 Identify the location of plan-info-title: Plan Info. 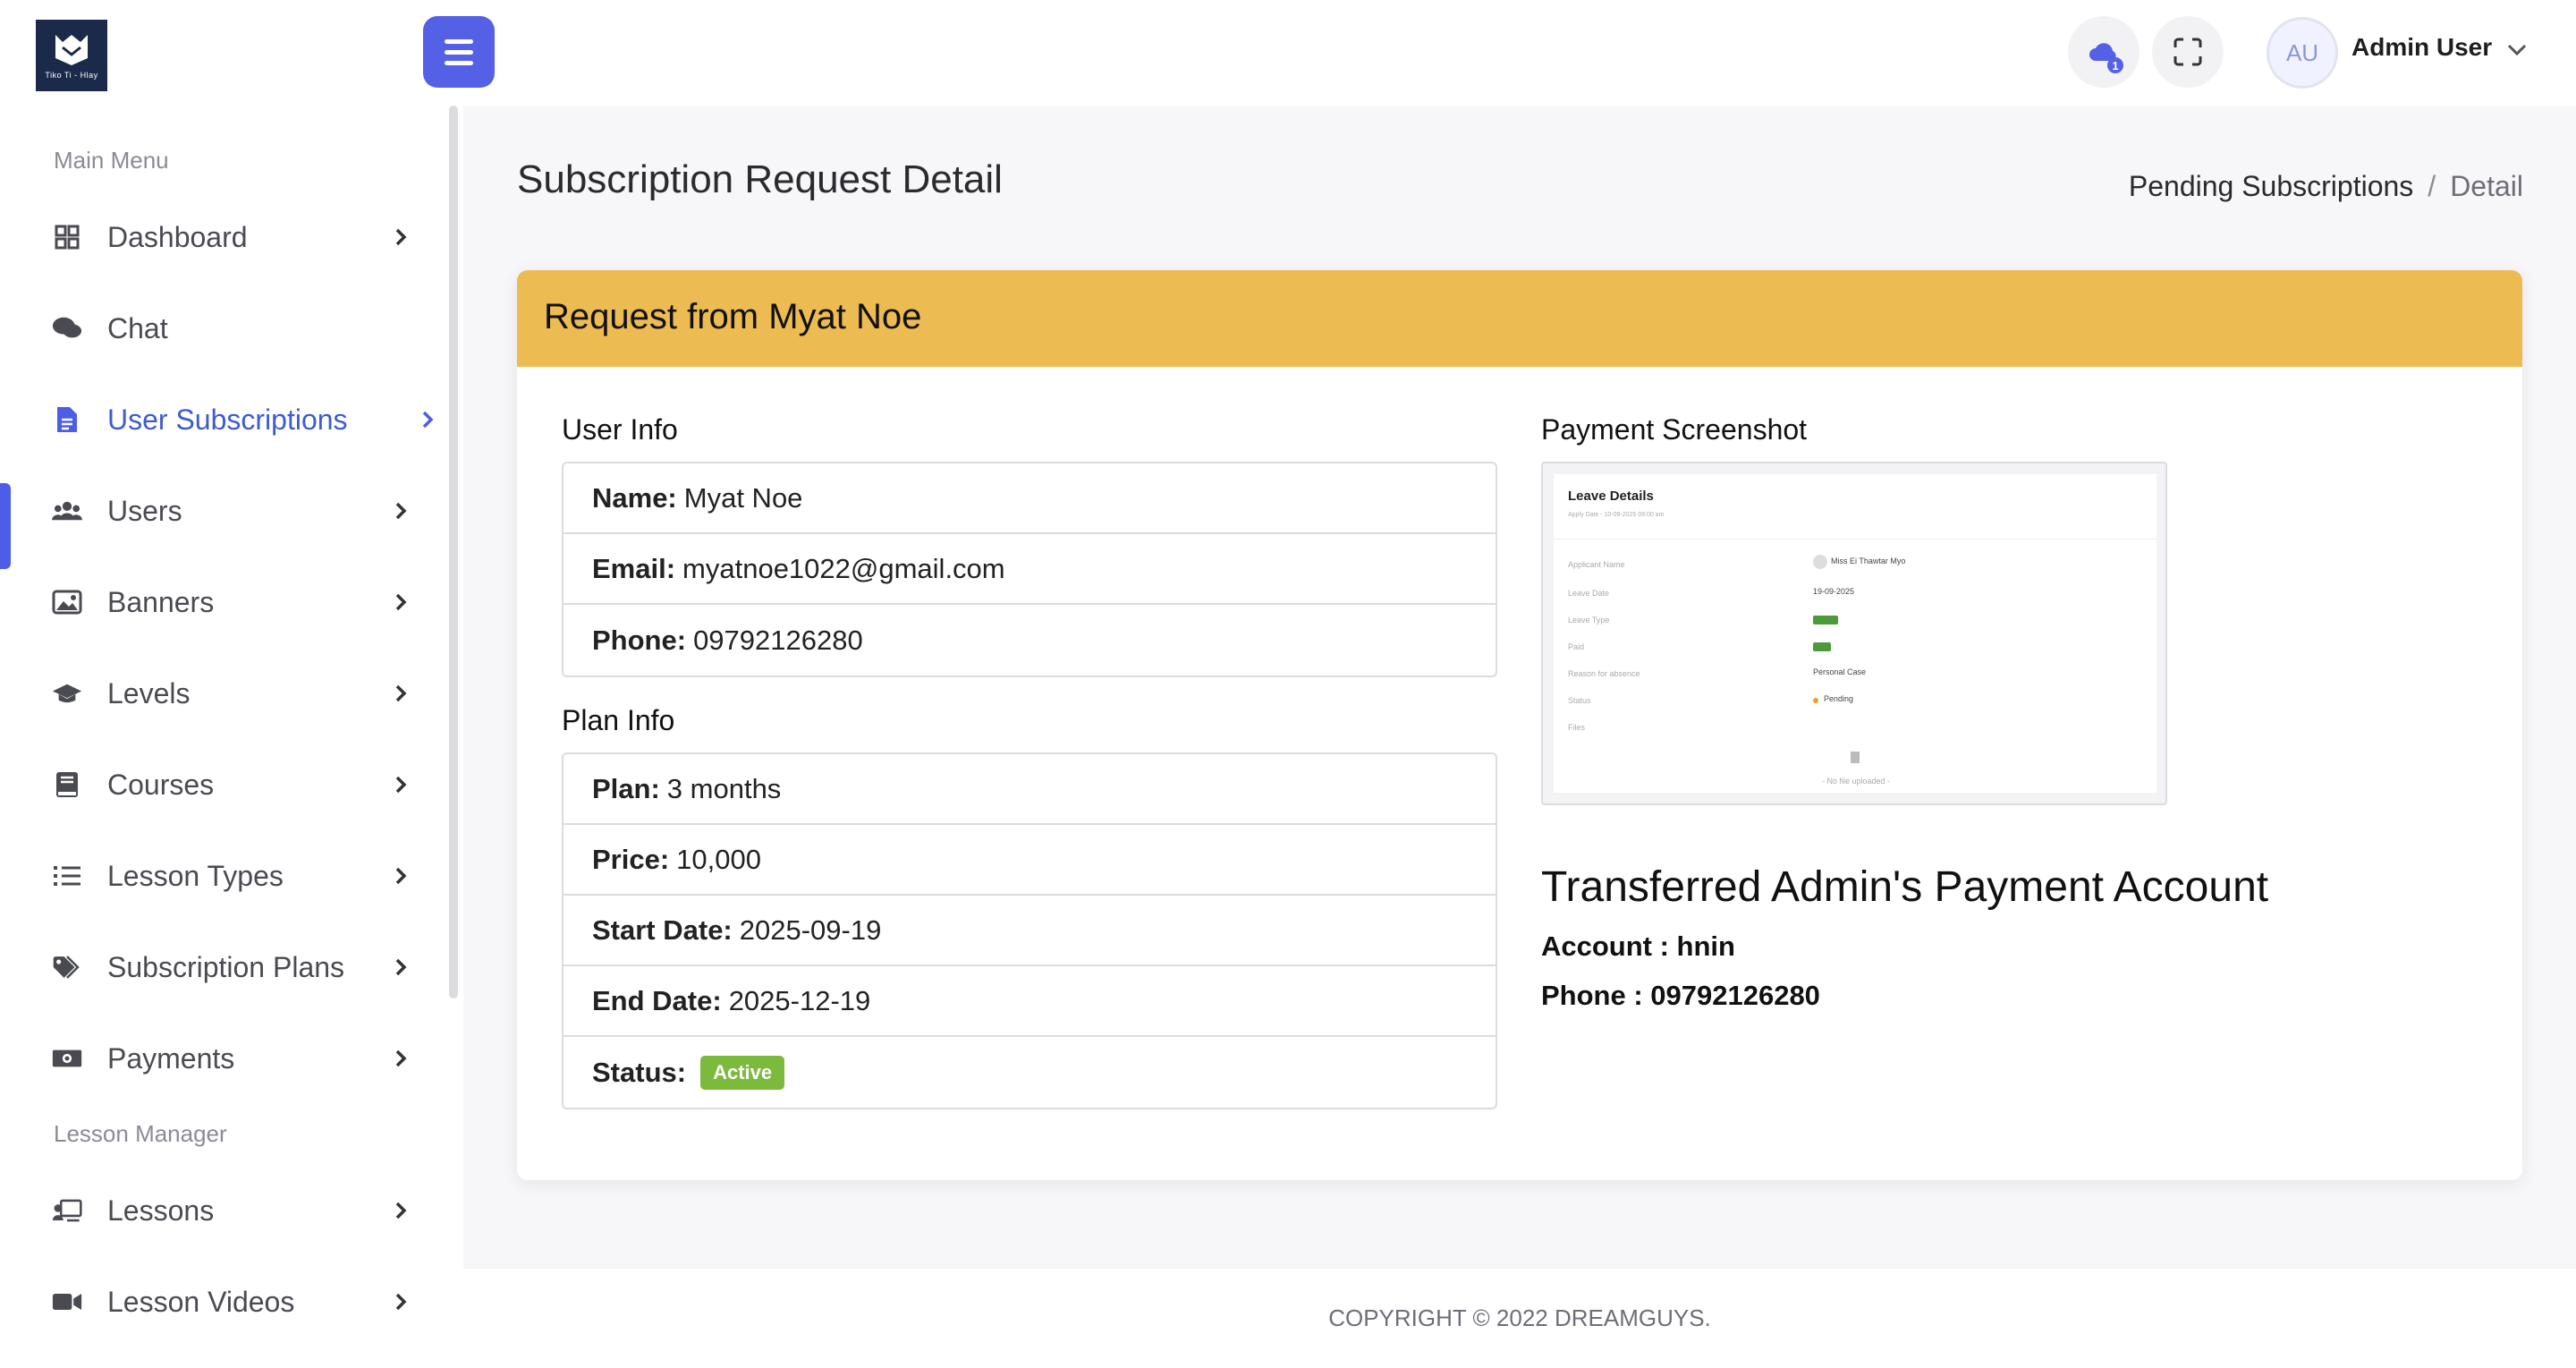
(618, 720).